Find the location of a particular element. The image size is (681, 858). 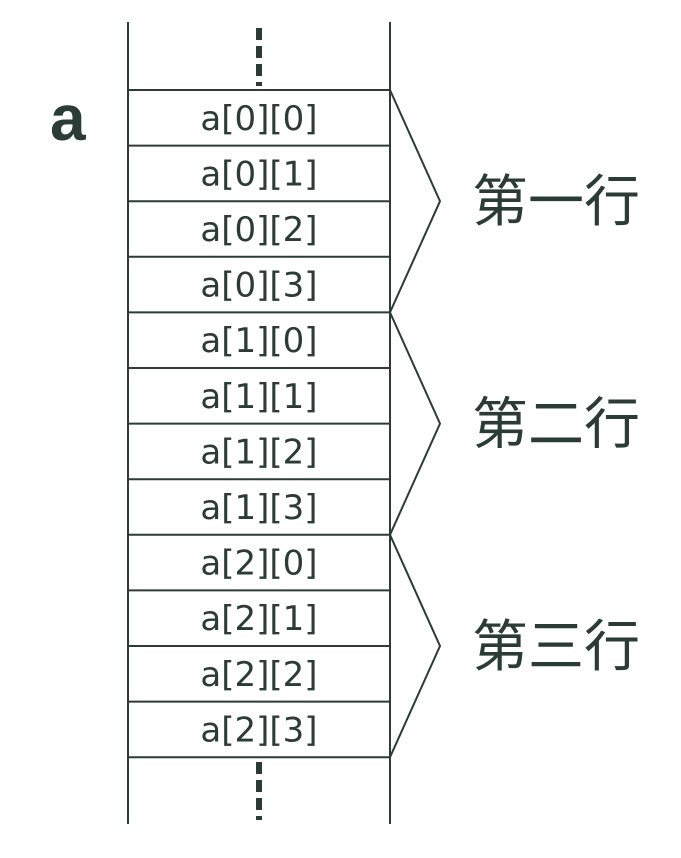

memory-cell-label: a[2][0] is located at coordinates (258, 564).